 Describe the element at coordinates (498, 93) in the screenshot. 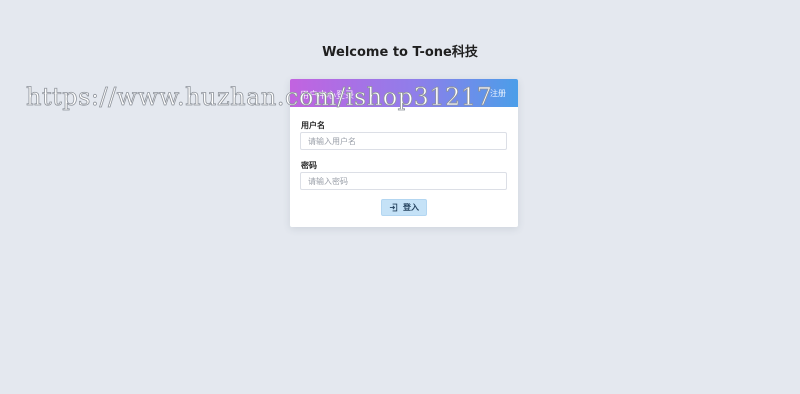

I see `register-link: 注册` at that location.